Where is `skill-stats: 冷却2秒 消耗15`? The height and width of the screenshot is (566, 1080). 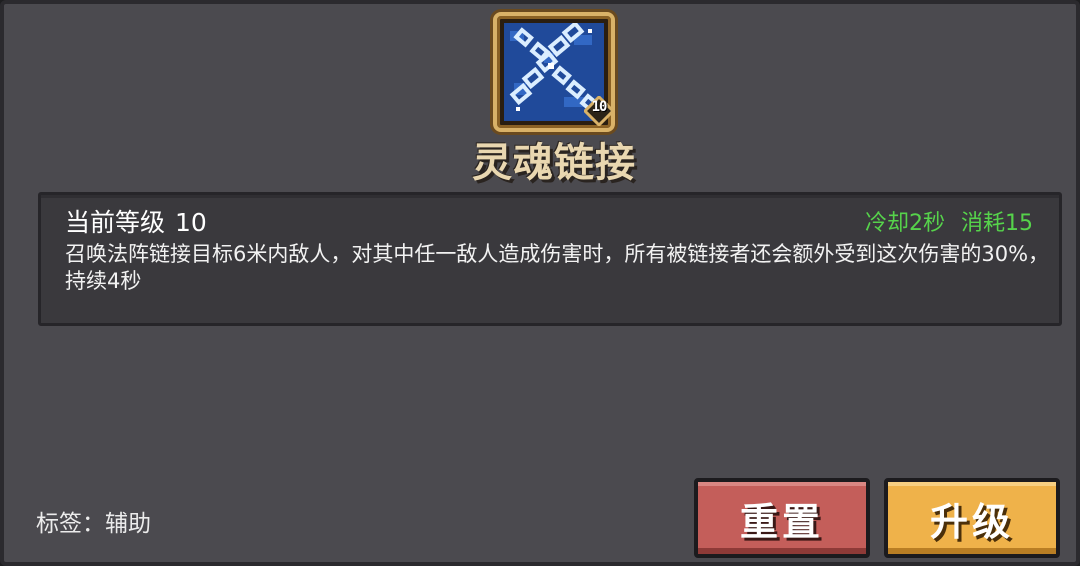
skill-stats: 冷却2秒 消耗15 is located at coordinates (949, 221).